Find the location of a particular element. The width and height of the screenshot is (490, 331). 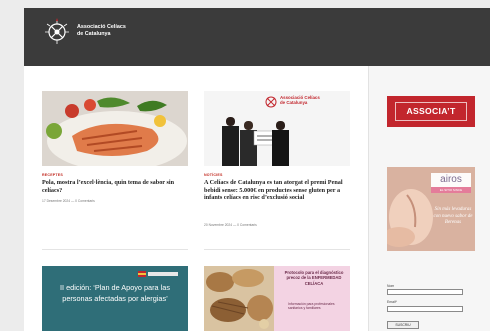

bread-image is located at coordinates (239, 298).